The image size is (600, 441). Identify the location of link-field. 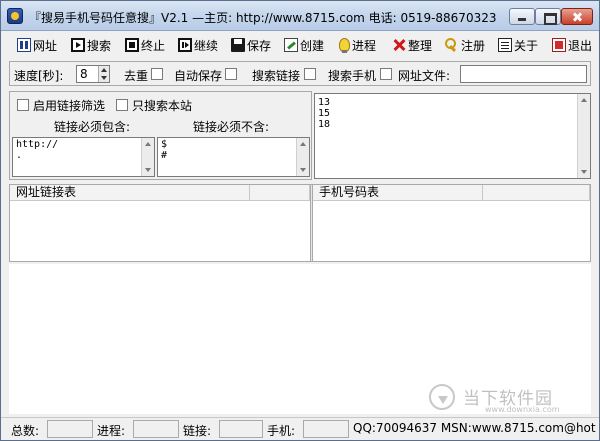
(241, 429).